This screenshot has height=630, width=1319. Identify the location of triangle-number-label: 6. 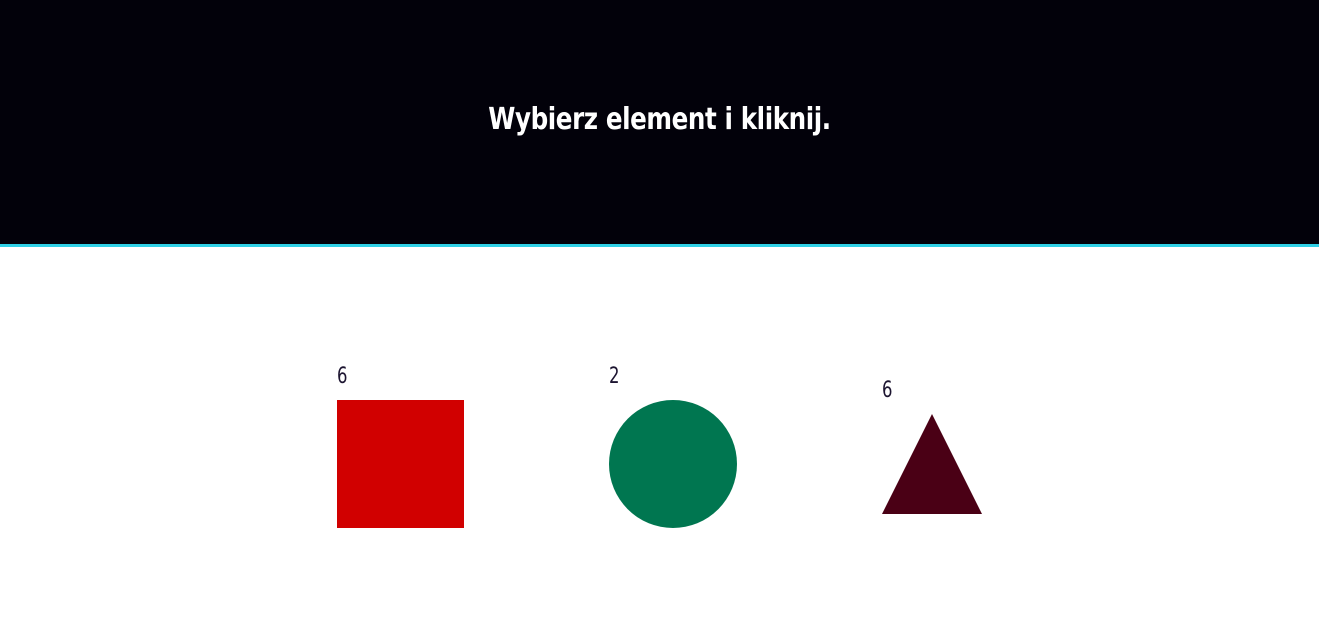
(887, 390).